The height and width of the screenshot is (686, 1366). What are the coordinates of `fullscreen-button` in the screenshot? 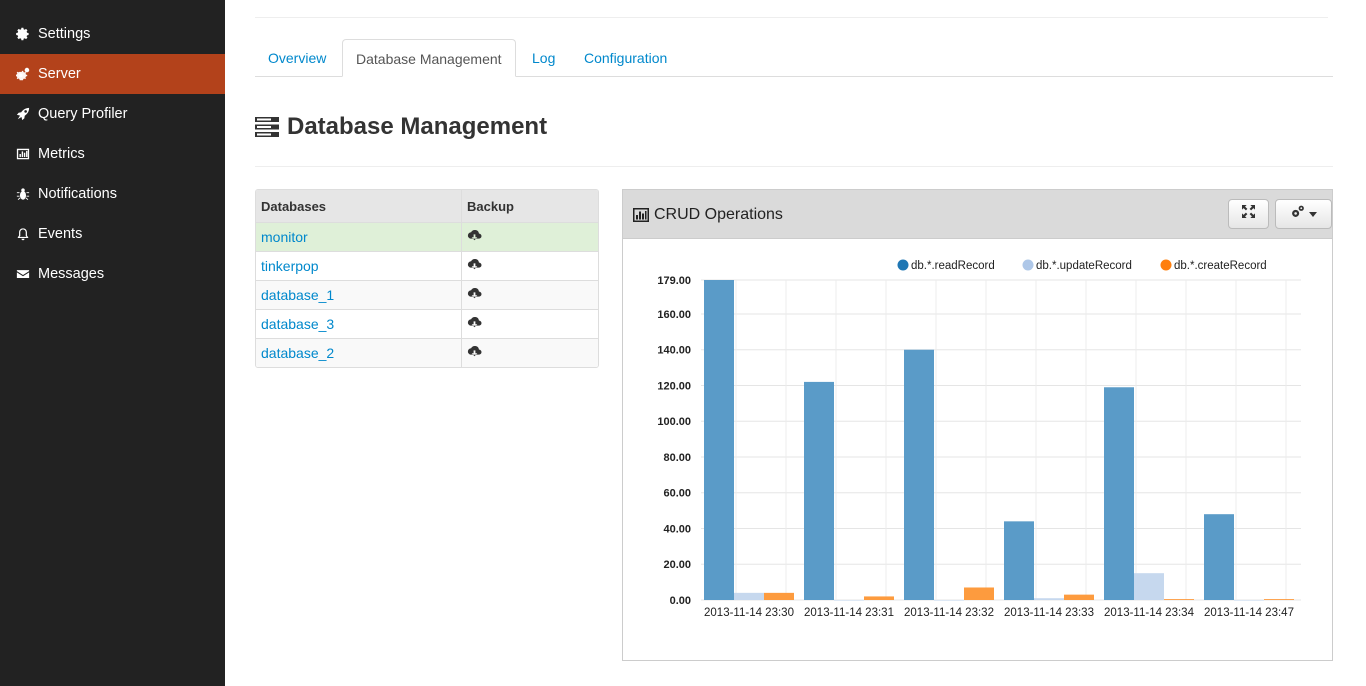 It's located at (1248, 214).